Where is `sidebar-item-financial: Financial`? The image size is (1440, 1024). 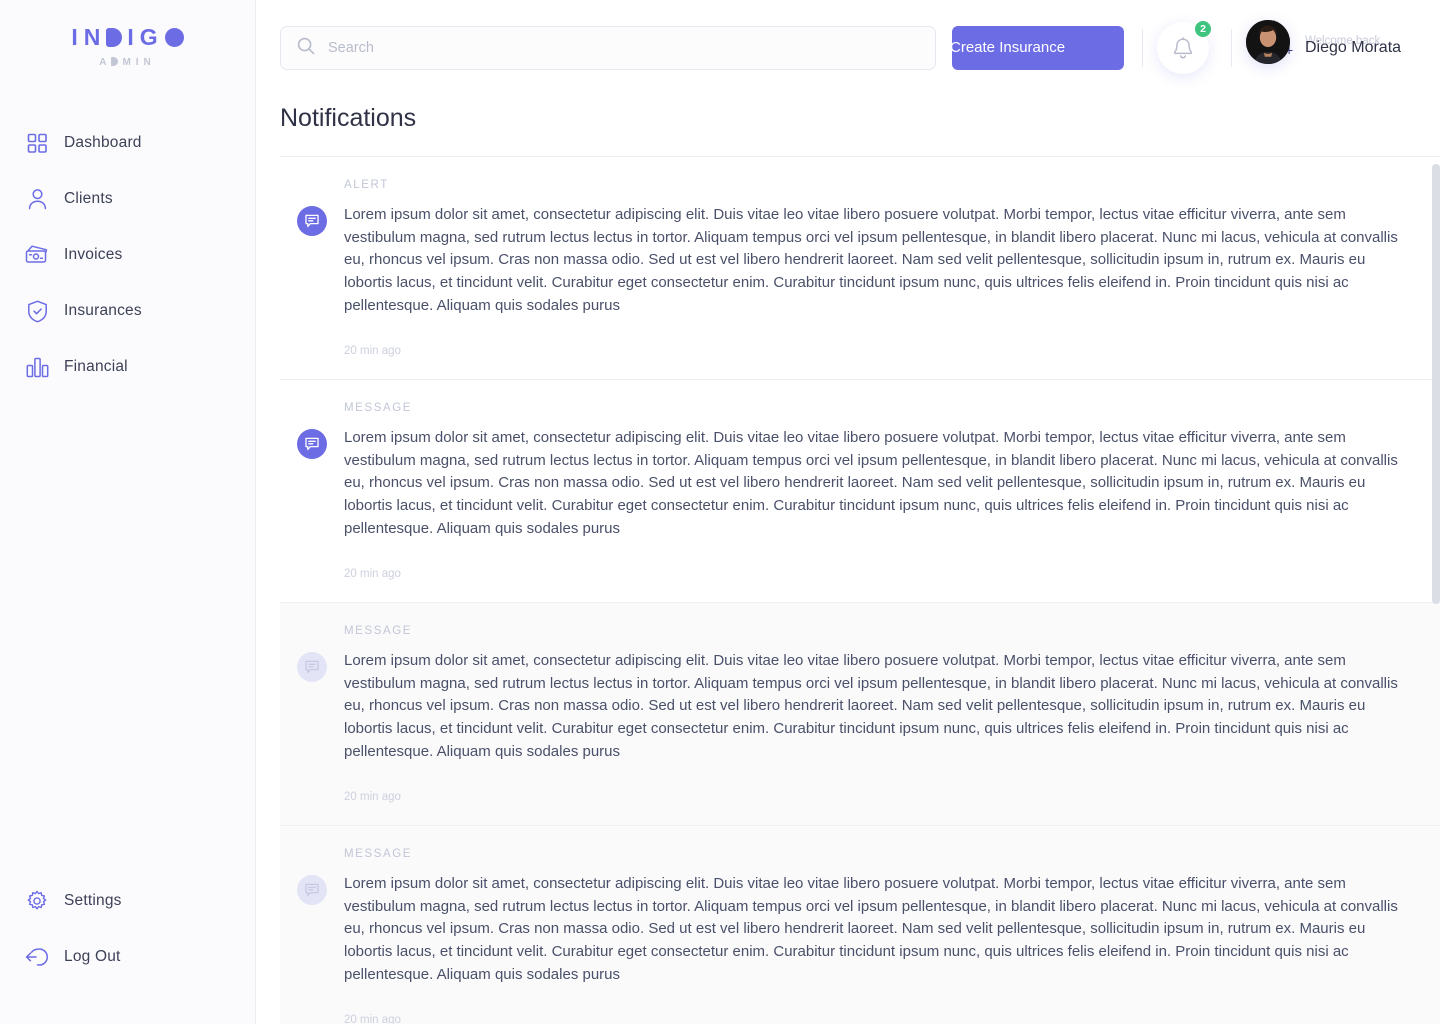 sidebar-item-financial: Financial is located at coordinates (127, 367).